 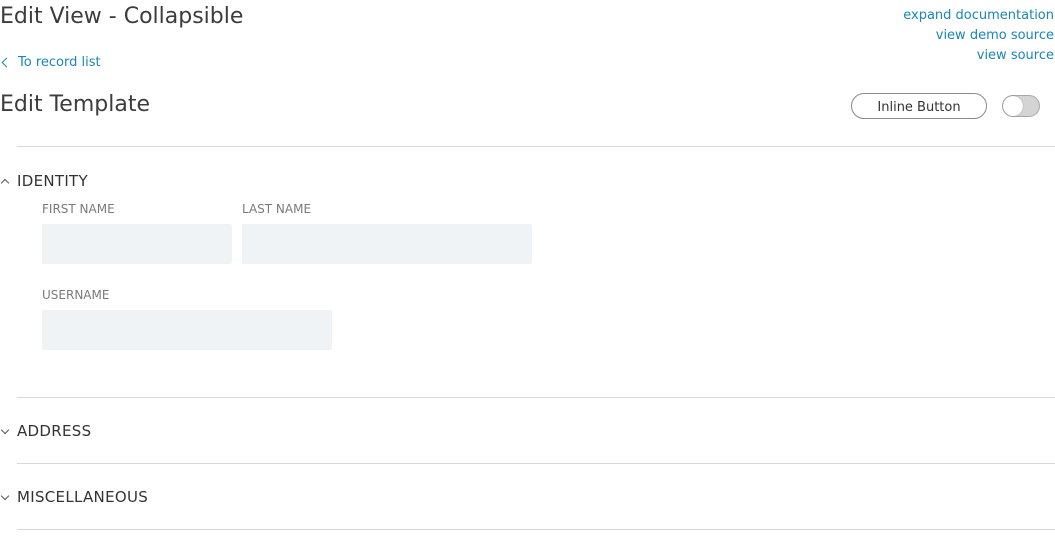 What do you see at coordinates (1013, 106) in the screenshot?
I see `toggle-knob` at bounding box center [1013, 106].